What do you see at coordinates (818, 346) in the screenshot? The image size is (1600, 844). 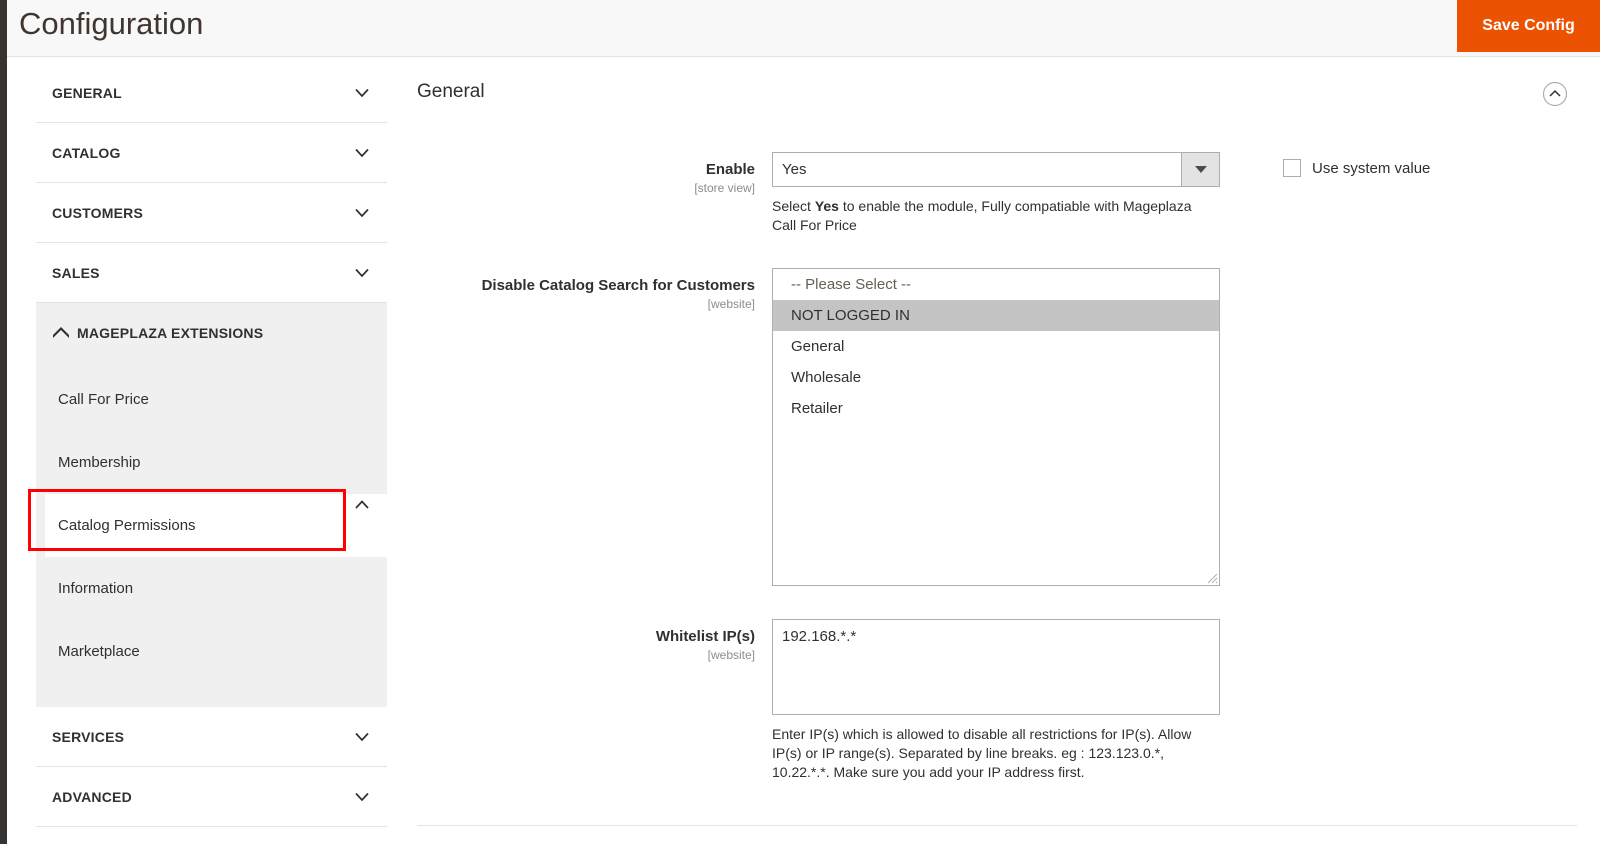 I see `multiselect-option-label: General` at bounding box center [818, 346].